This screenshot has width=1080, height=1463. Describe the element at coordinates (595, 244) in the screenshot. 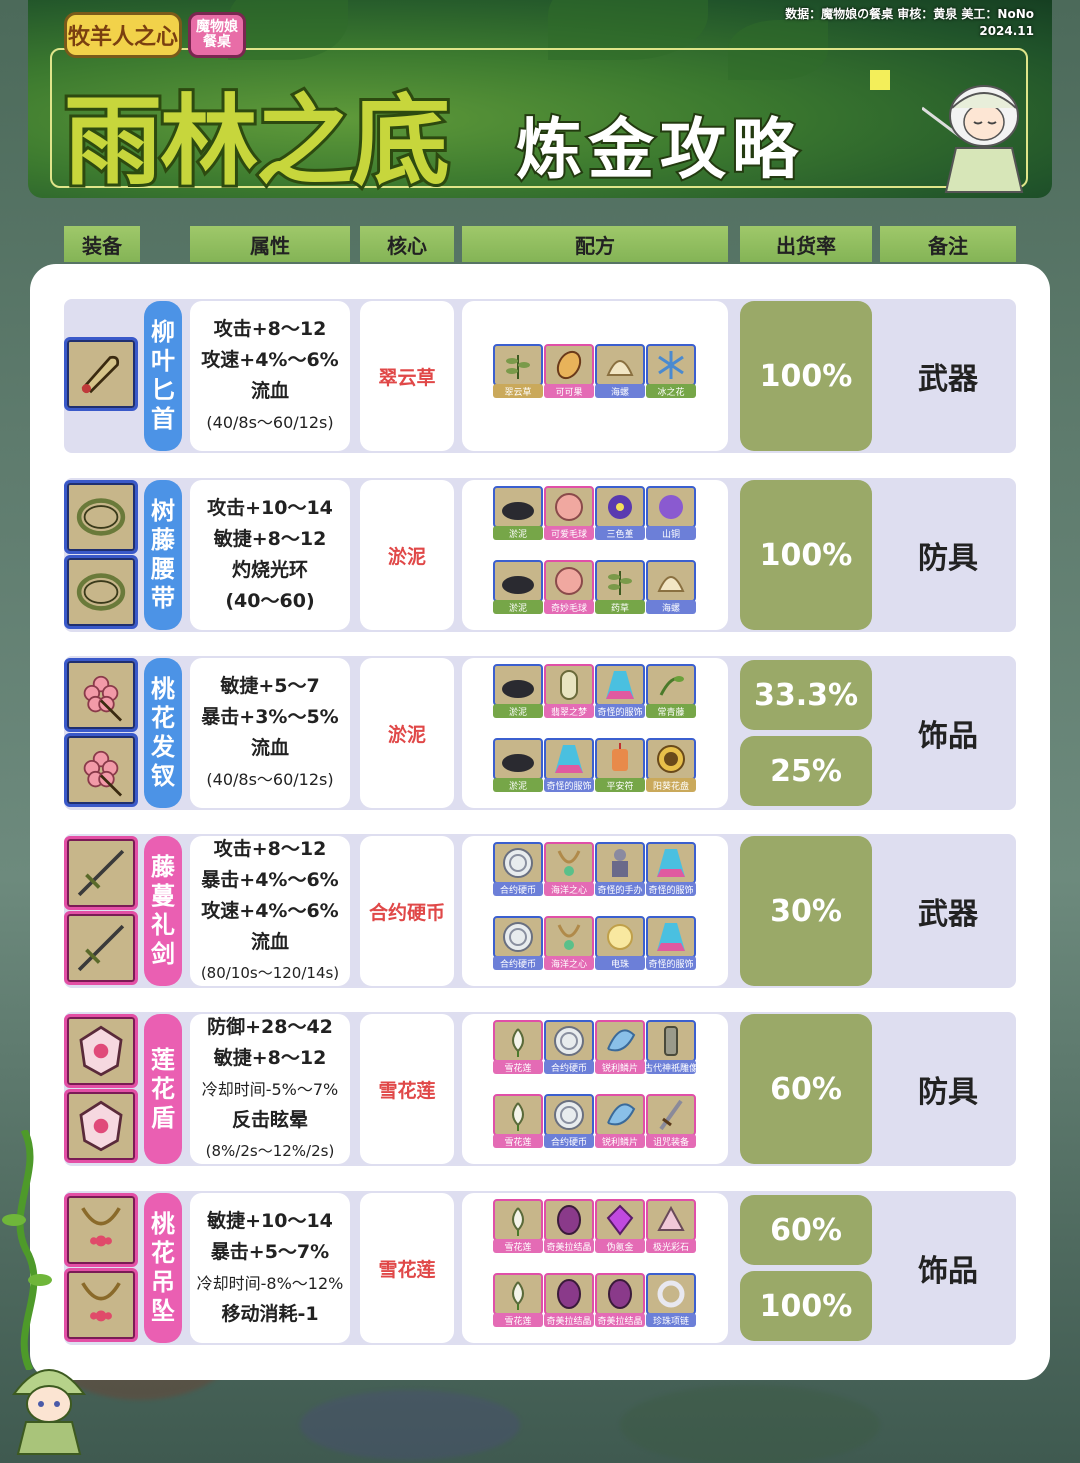

I see `column-header-recipe: 配方` at that location.